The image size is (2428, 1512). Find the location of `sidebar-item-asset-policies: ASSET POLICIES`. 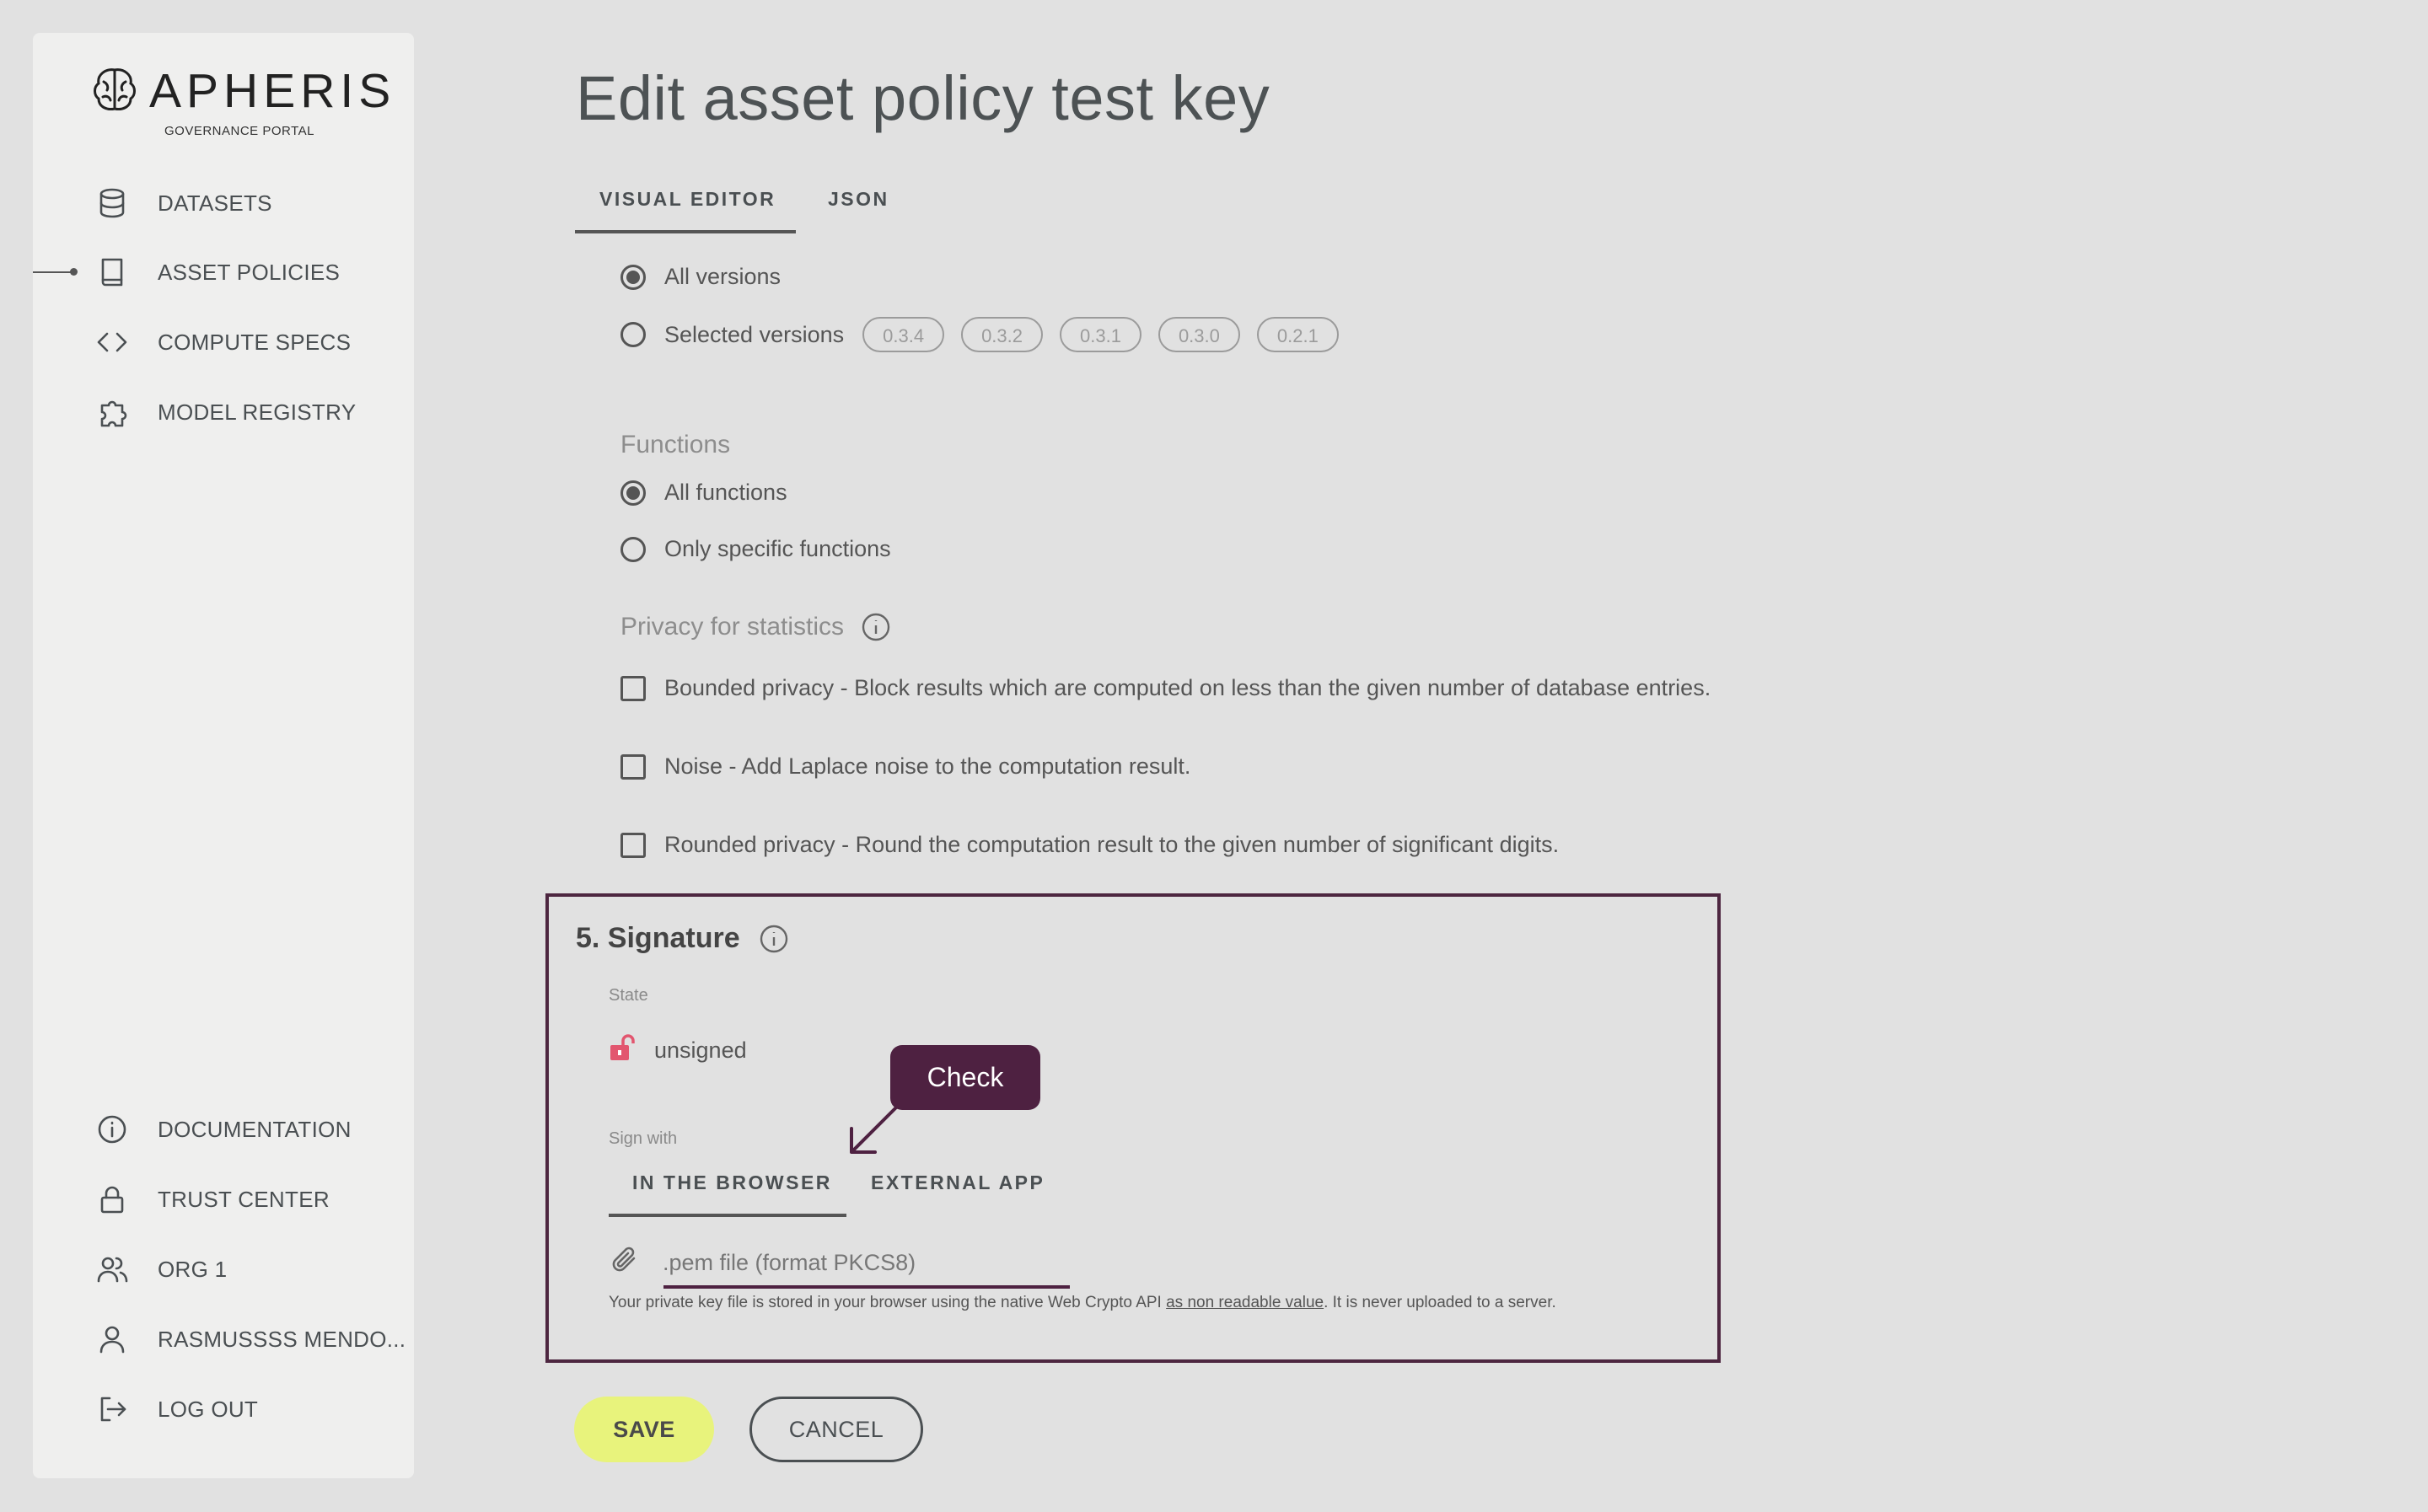

sidebar-item-asset-policies: ASSET POLICIES is located at coordinates (217, 272).